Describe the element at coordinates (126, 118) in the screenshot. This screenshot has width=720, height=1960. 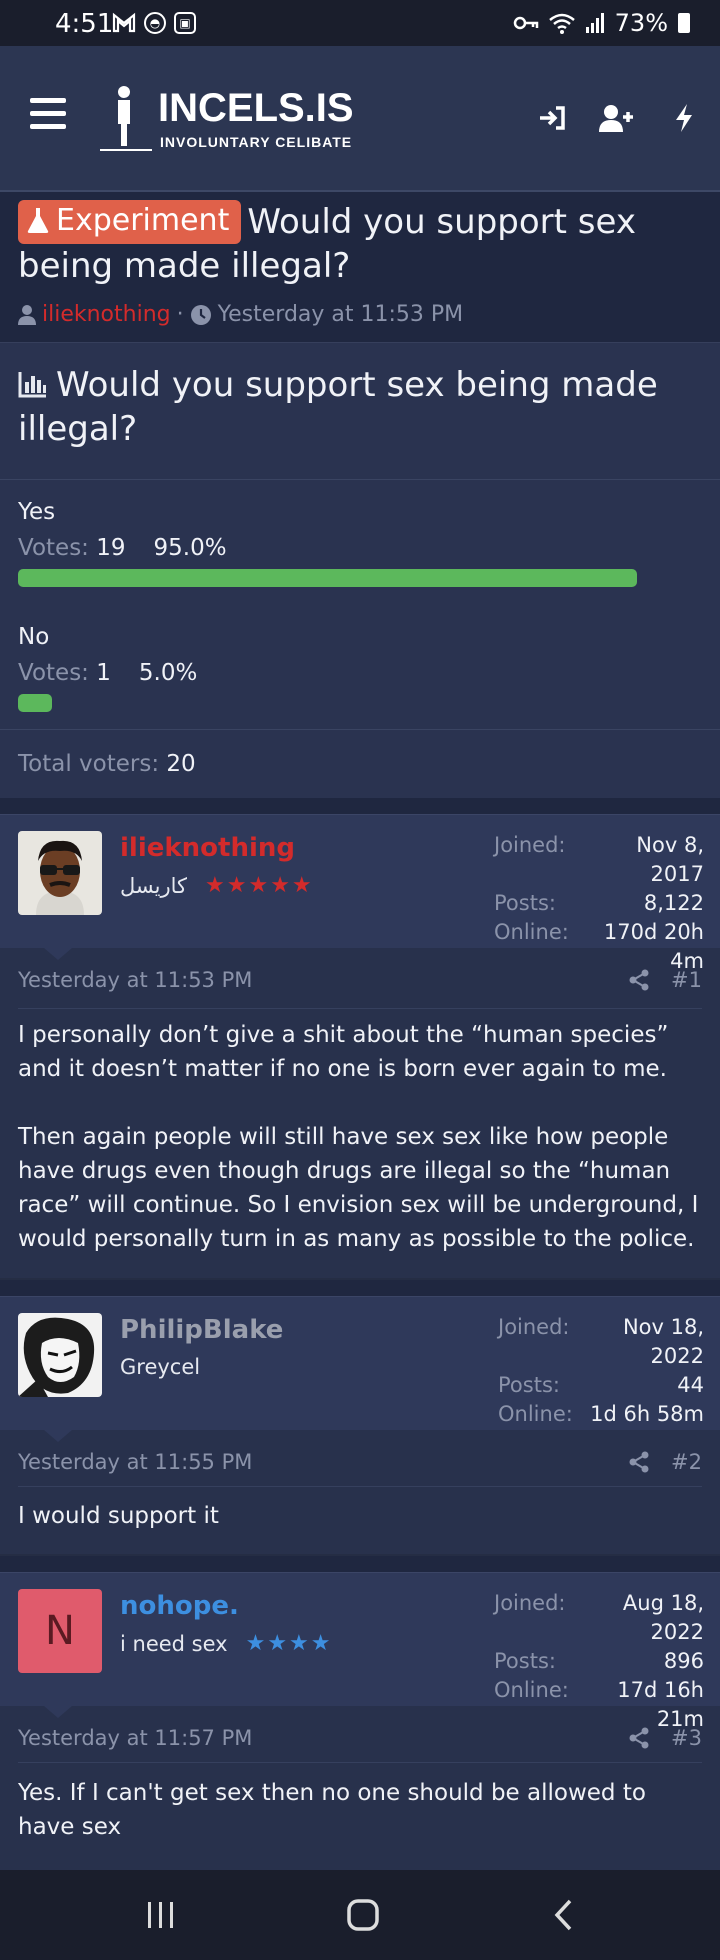
I see `logo-figure-icon` at that location.